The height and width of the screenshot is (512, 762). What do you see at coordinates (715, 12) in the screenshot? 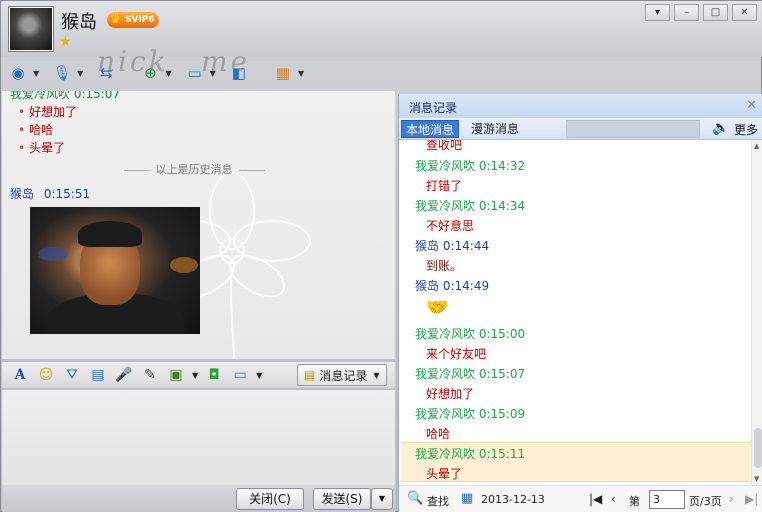
I see `maximize-button: □` at bounding box center [715, 12].